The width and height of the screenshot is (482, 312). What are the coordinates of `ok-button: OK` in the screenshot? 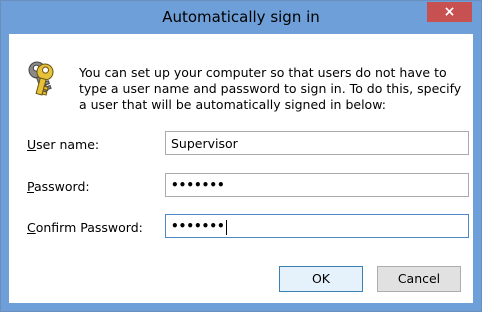 It's located at (321, 279).